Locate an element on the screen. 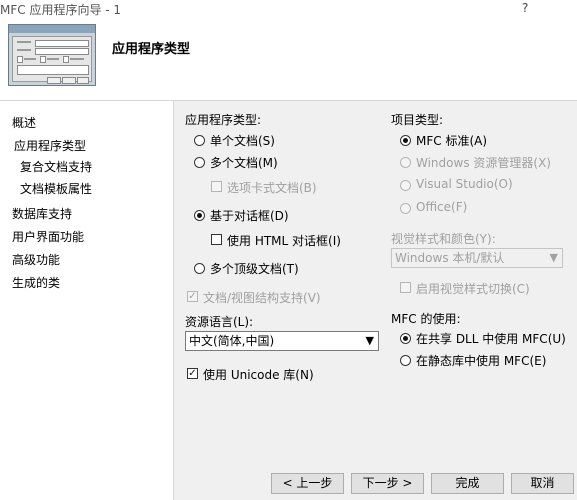 The width and height of the screenshot is (577, 500). doc-view-label: 文档/视图结构支持(V) is located at coordinates (262, 298).